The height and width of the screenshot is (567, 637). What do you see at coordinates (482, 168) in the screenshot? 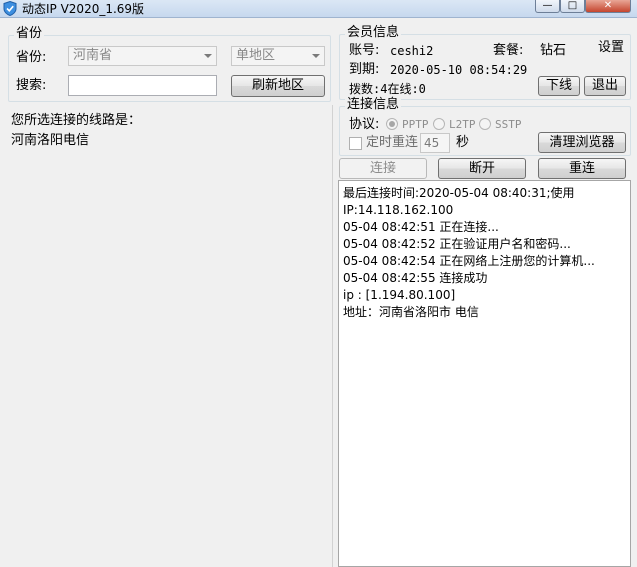
I see `disconnect-button: 断开` at bounding box center [482, 168].